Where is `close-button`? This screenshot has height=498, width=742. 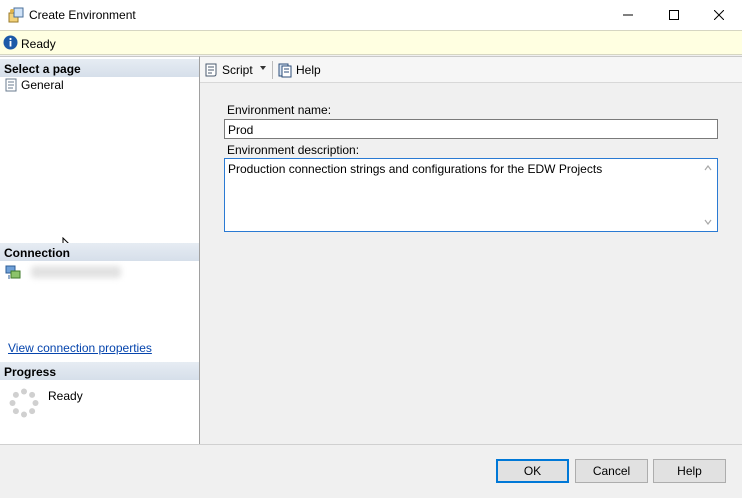
close-button is located at coordinates (719, 15).